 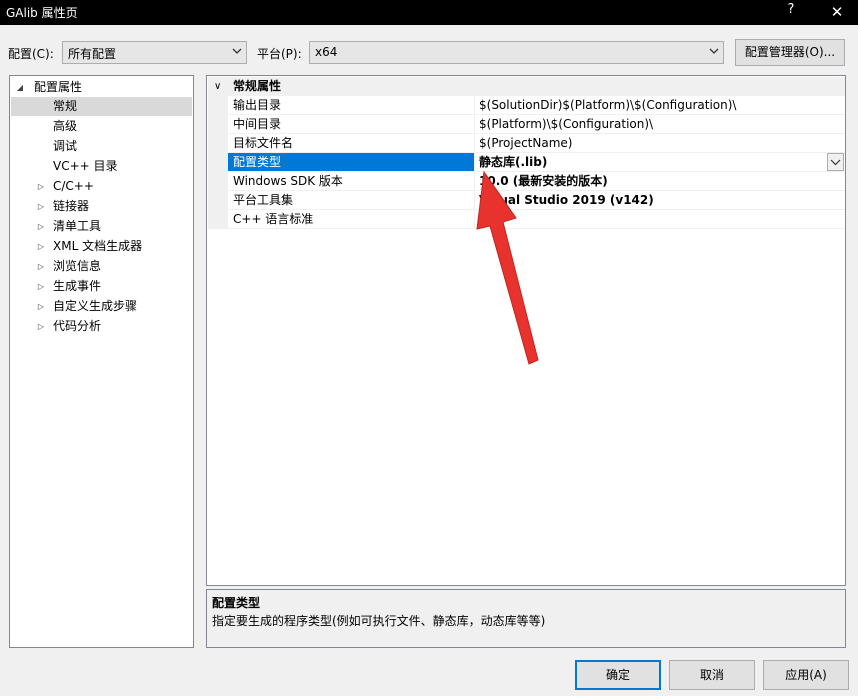 What do you see at coordinates (351, 105) in the screenshot?
I see `property-name: 输出目录` at bounding box center [351, 105].